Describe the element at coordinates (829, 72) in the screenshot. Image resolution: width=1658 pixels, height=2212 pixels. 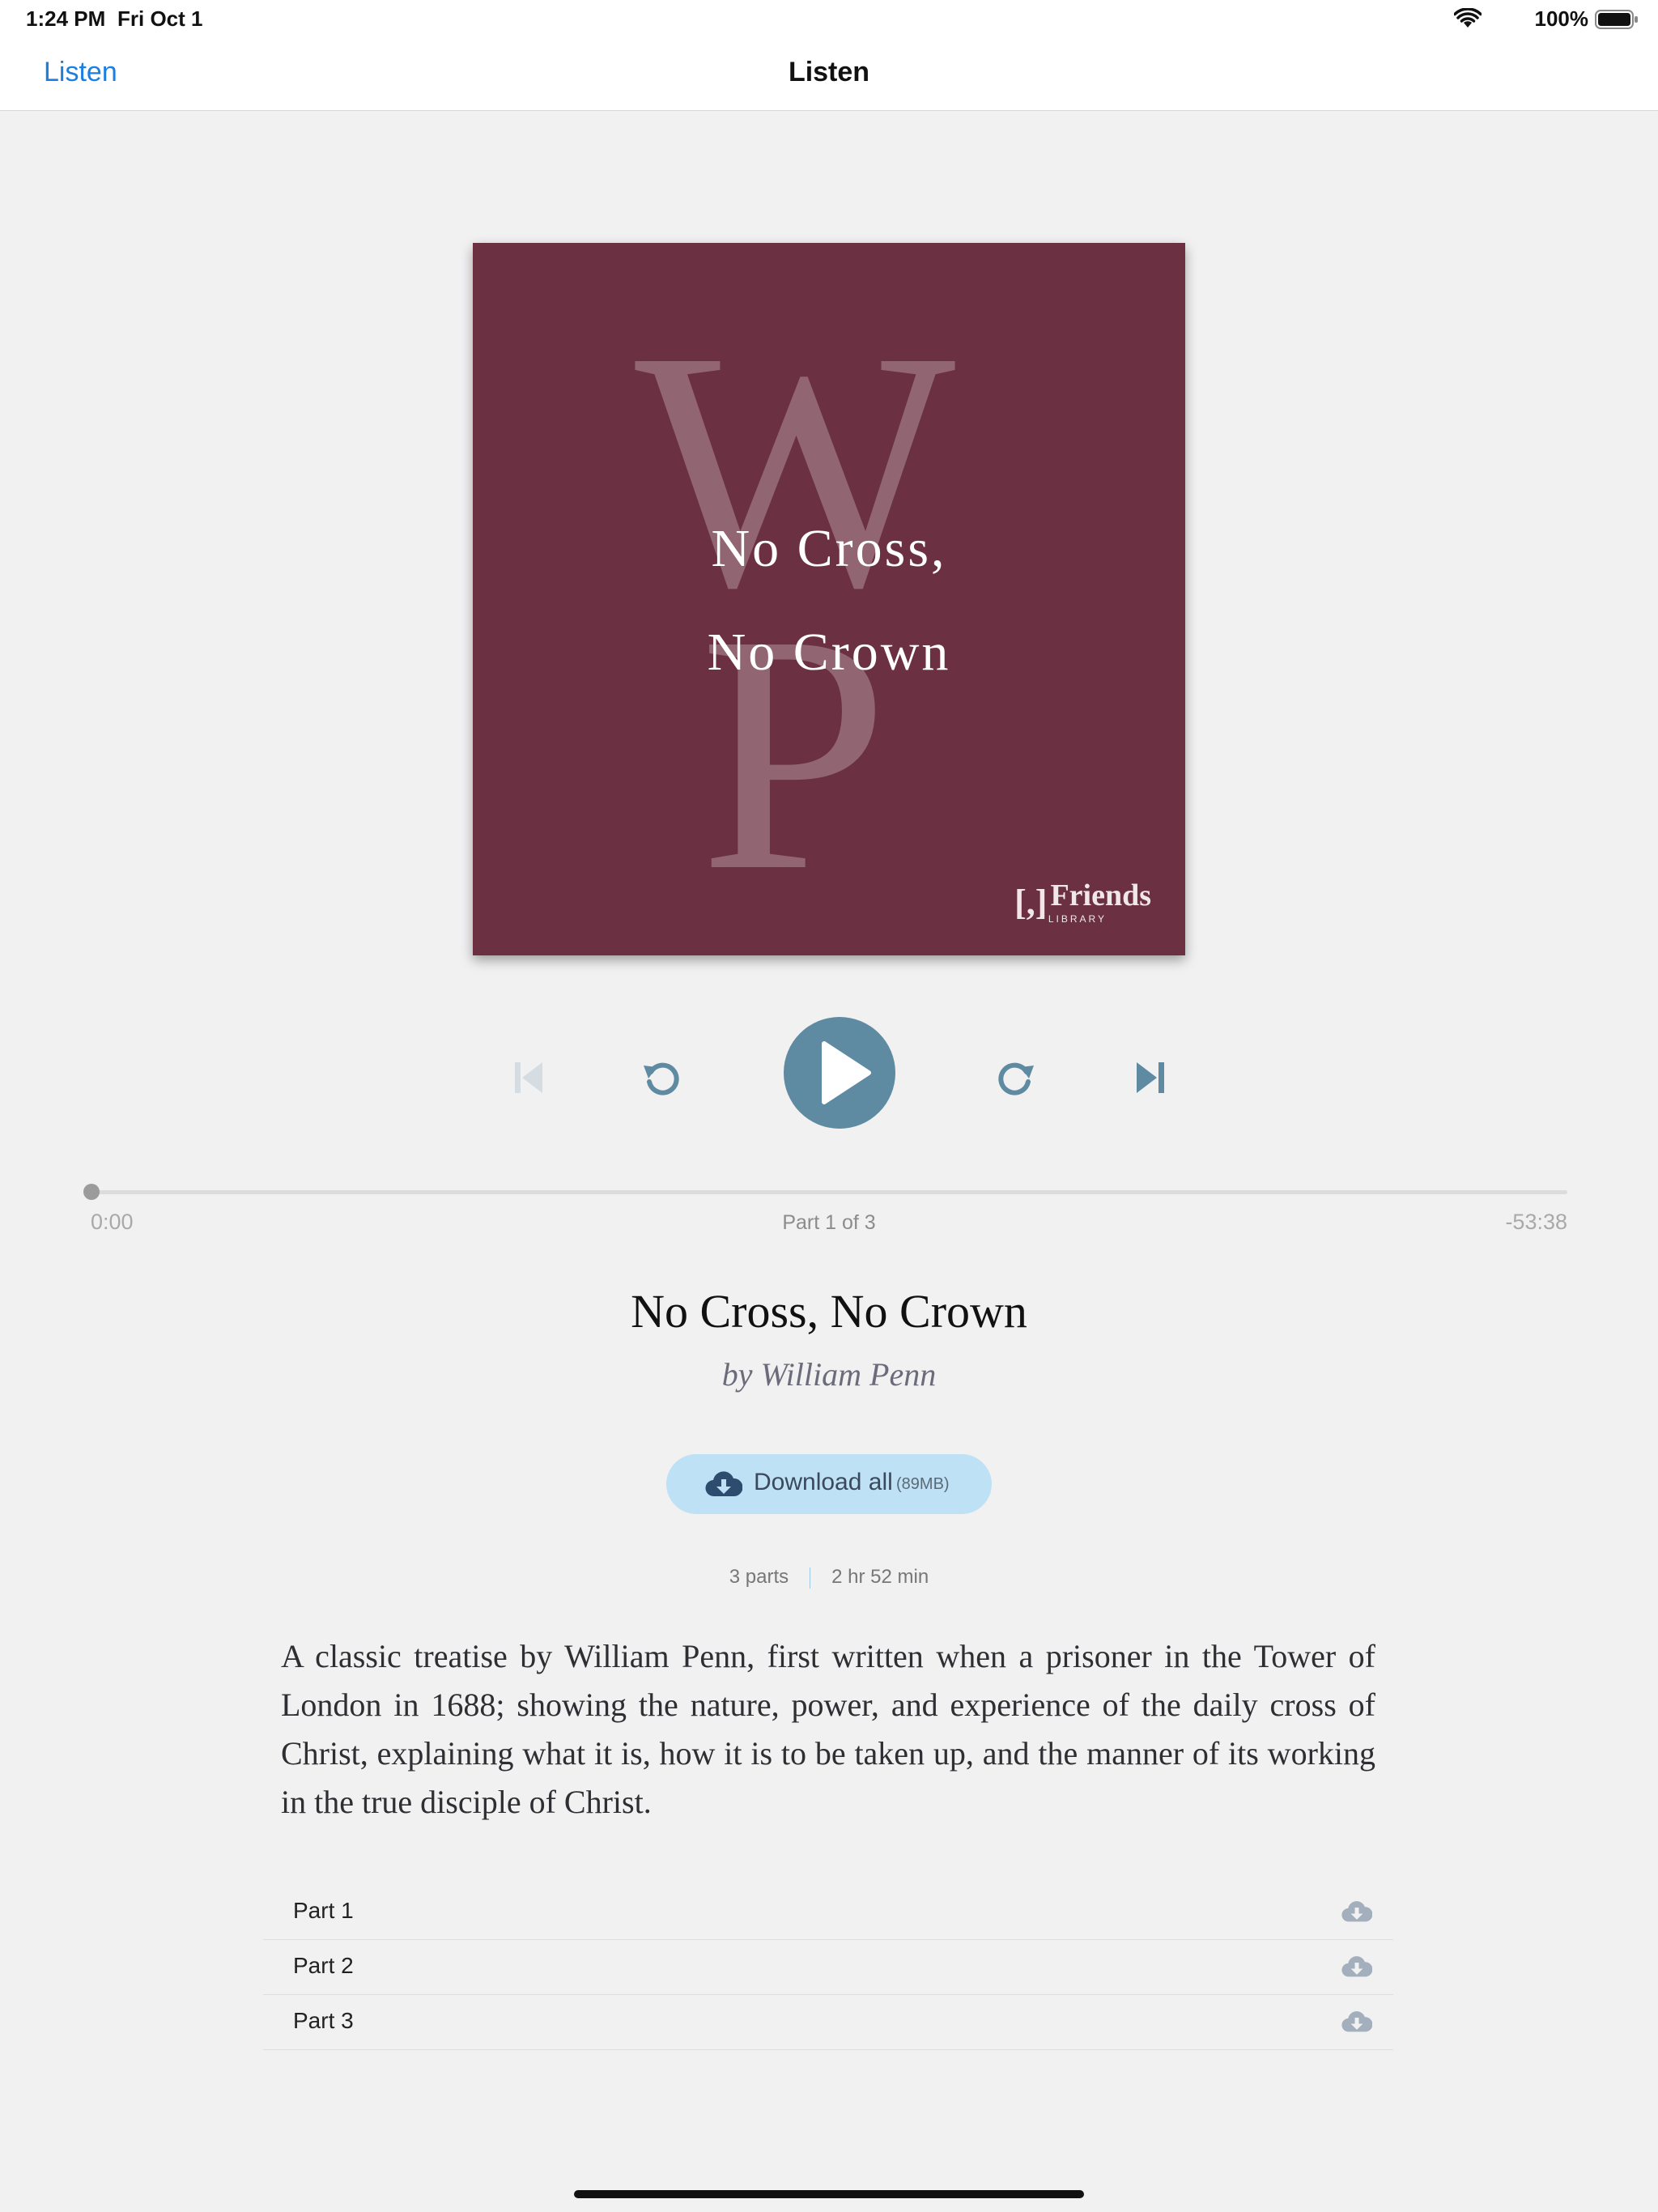
I see `page-title: Listen` at that location.